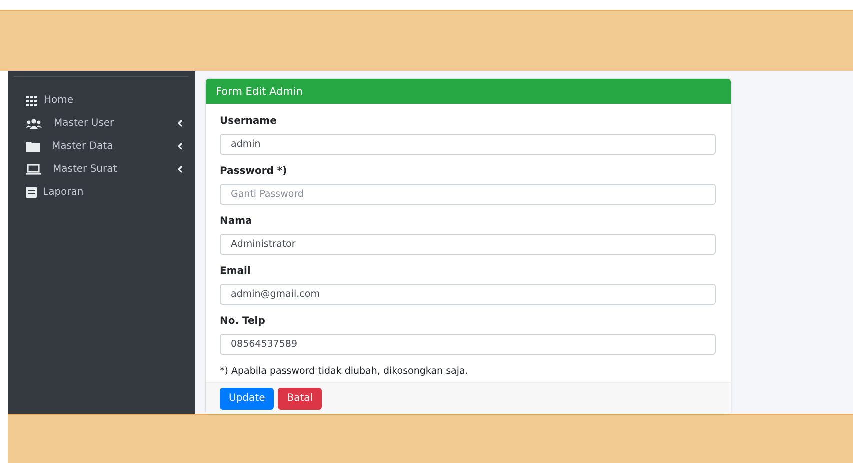 This screenshot has height=463, width=853. I want to click on sidebar-item: Master User, so click(101, 123).